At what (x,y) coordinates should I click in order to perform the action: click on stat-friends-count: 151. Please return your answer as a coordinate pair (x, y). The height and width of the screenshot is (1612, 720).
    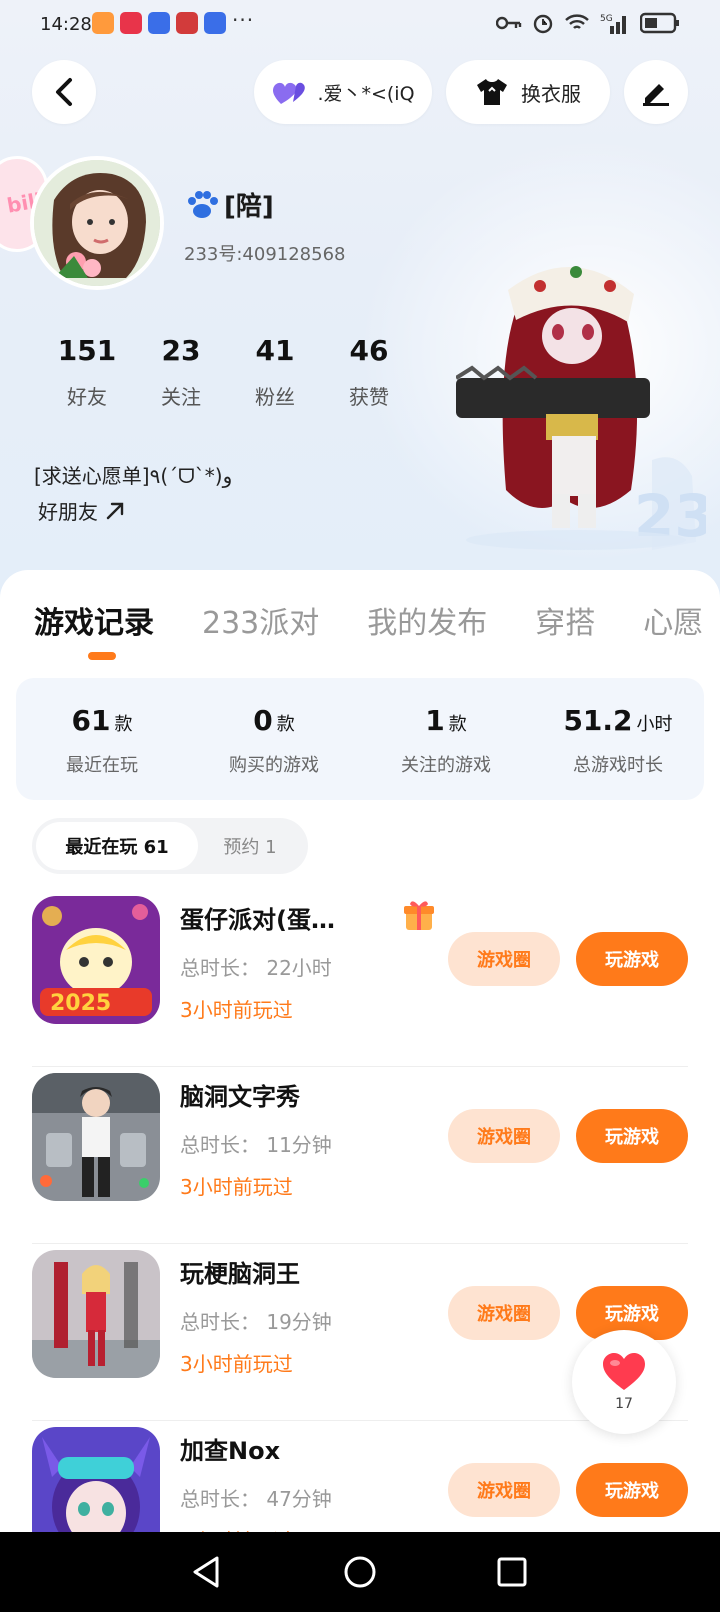
    Looking at the image, I should click on (87, 350).